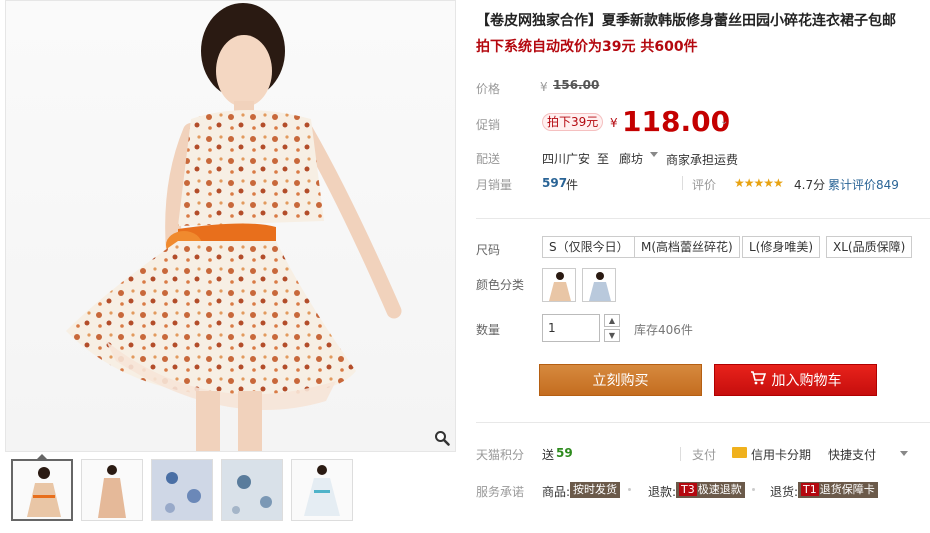 The width and height of the screenshot is (930, 533). Describe the element at coordinates (847, 489) in the screenshot. I see `return-badge-text: 退货保障卡` at that location.